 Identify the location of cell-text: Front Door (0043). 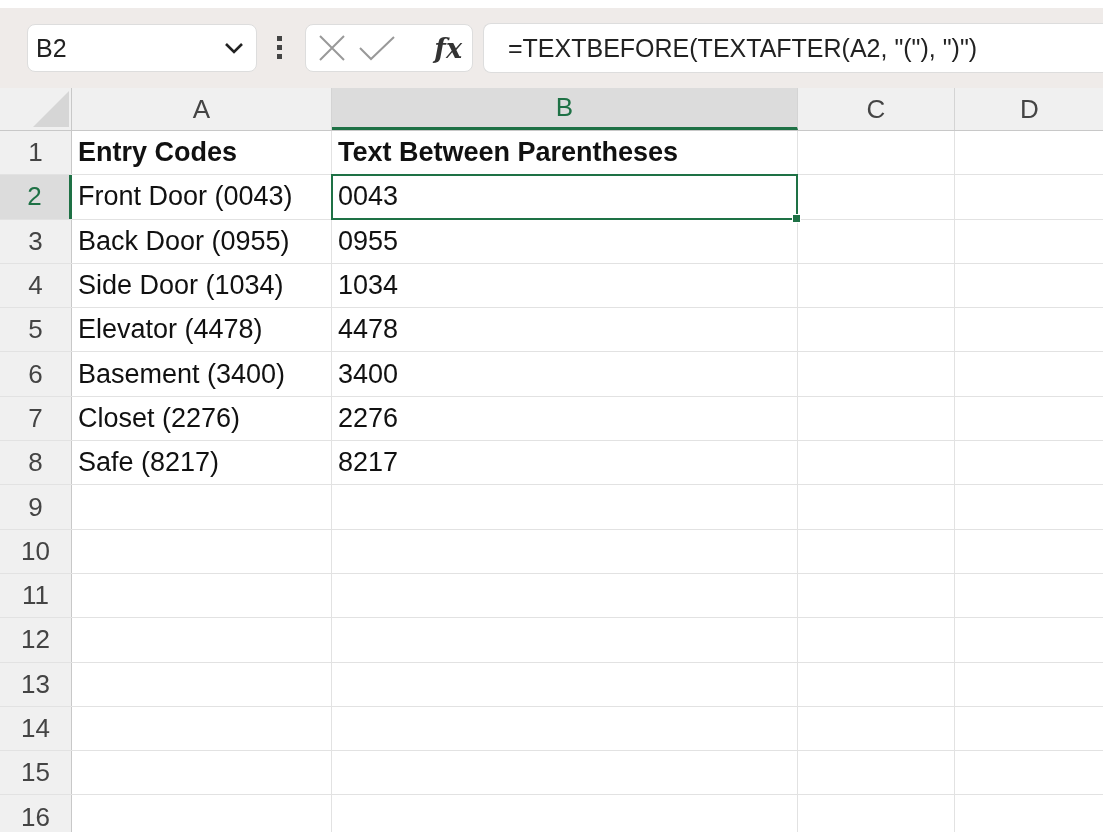
(185, 197).